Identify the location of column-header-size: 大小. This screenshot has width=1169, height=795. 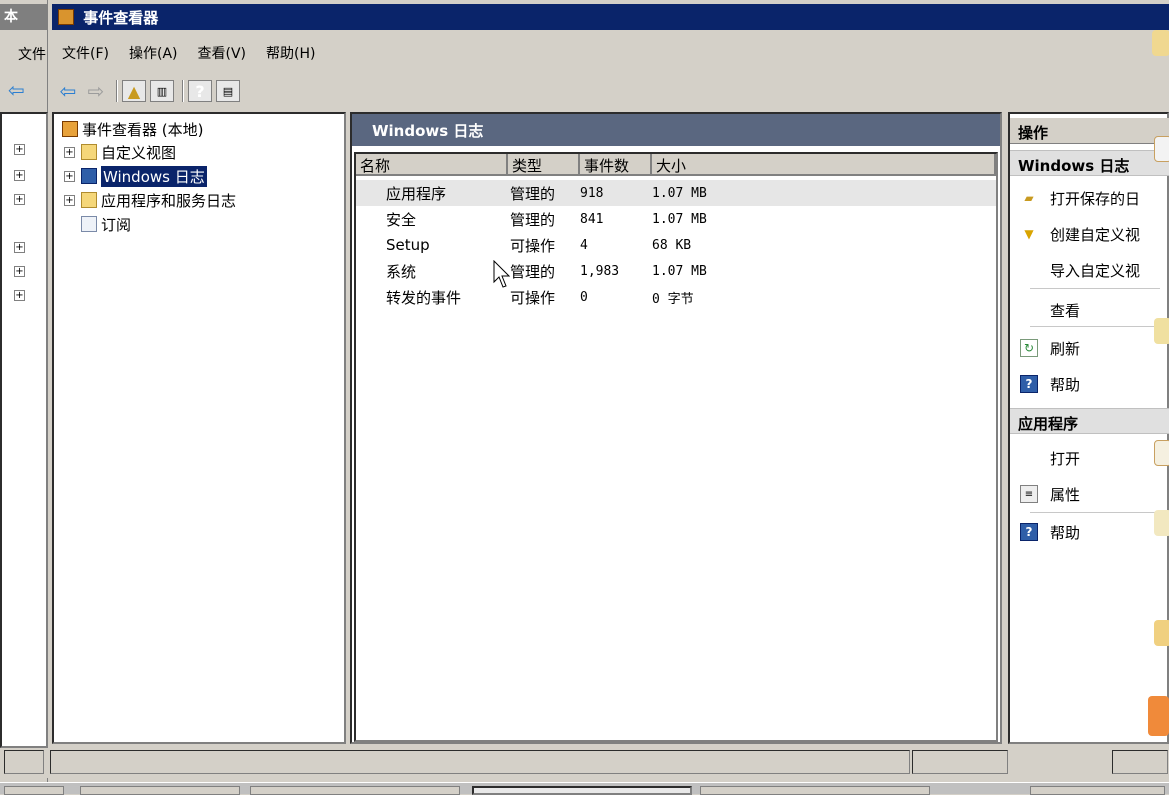
(824, 165).